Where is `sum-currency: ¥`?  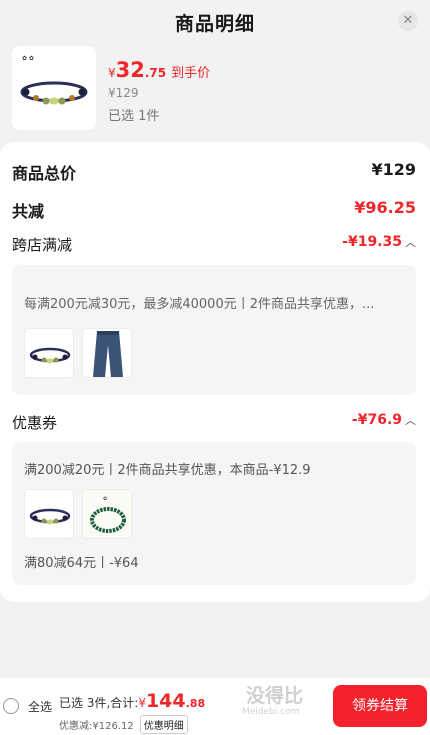
sum-currency: ¥ is located at coordinates (142, 703).